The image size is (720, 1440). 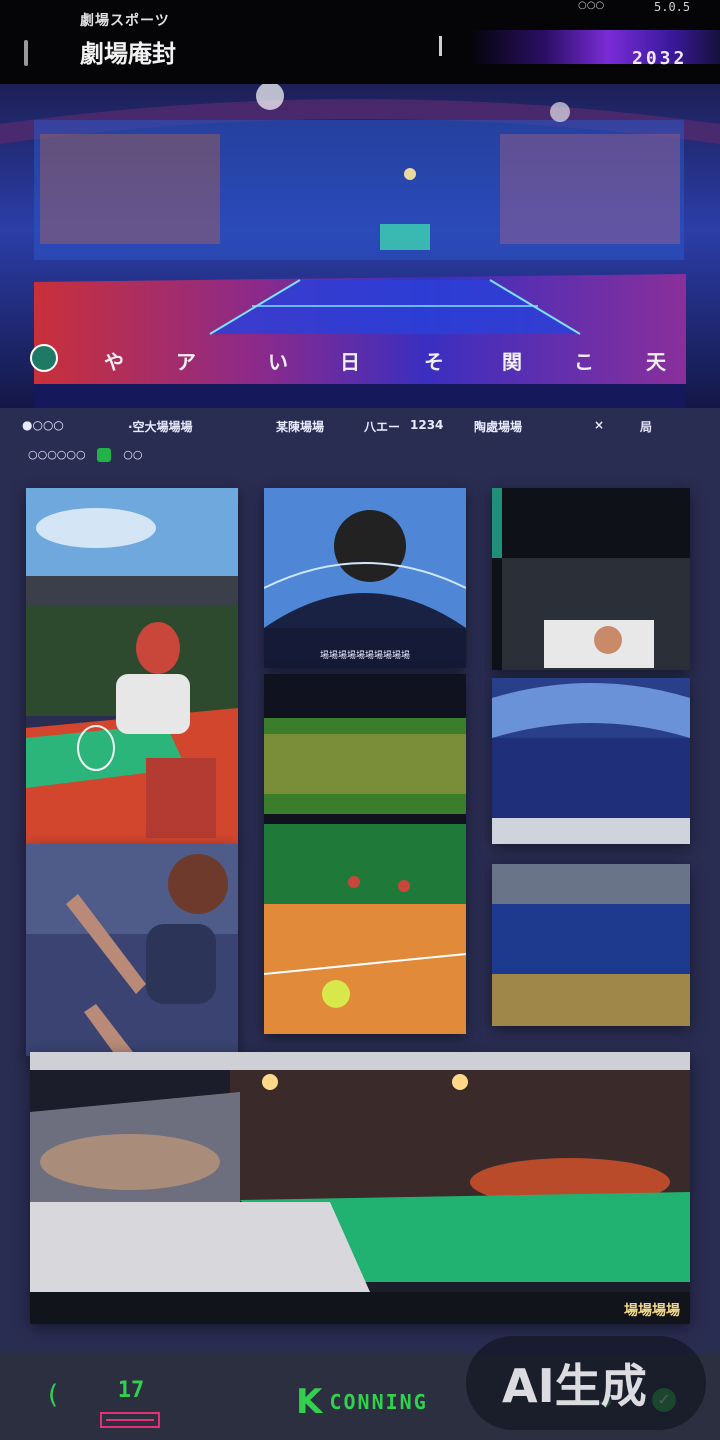 What do you see at coordinates (104, 455) in the screenshot?
I see `live-badge-icon` at bounding box center [104, 455].